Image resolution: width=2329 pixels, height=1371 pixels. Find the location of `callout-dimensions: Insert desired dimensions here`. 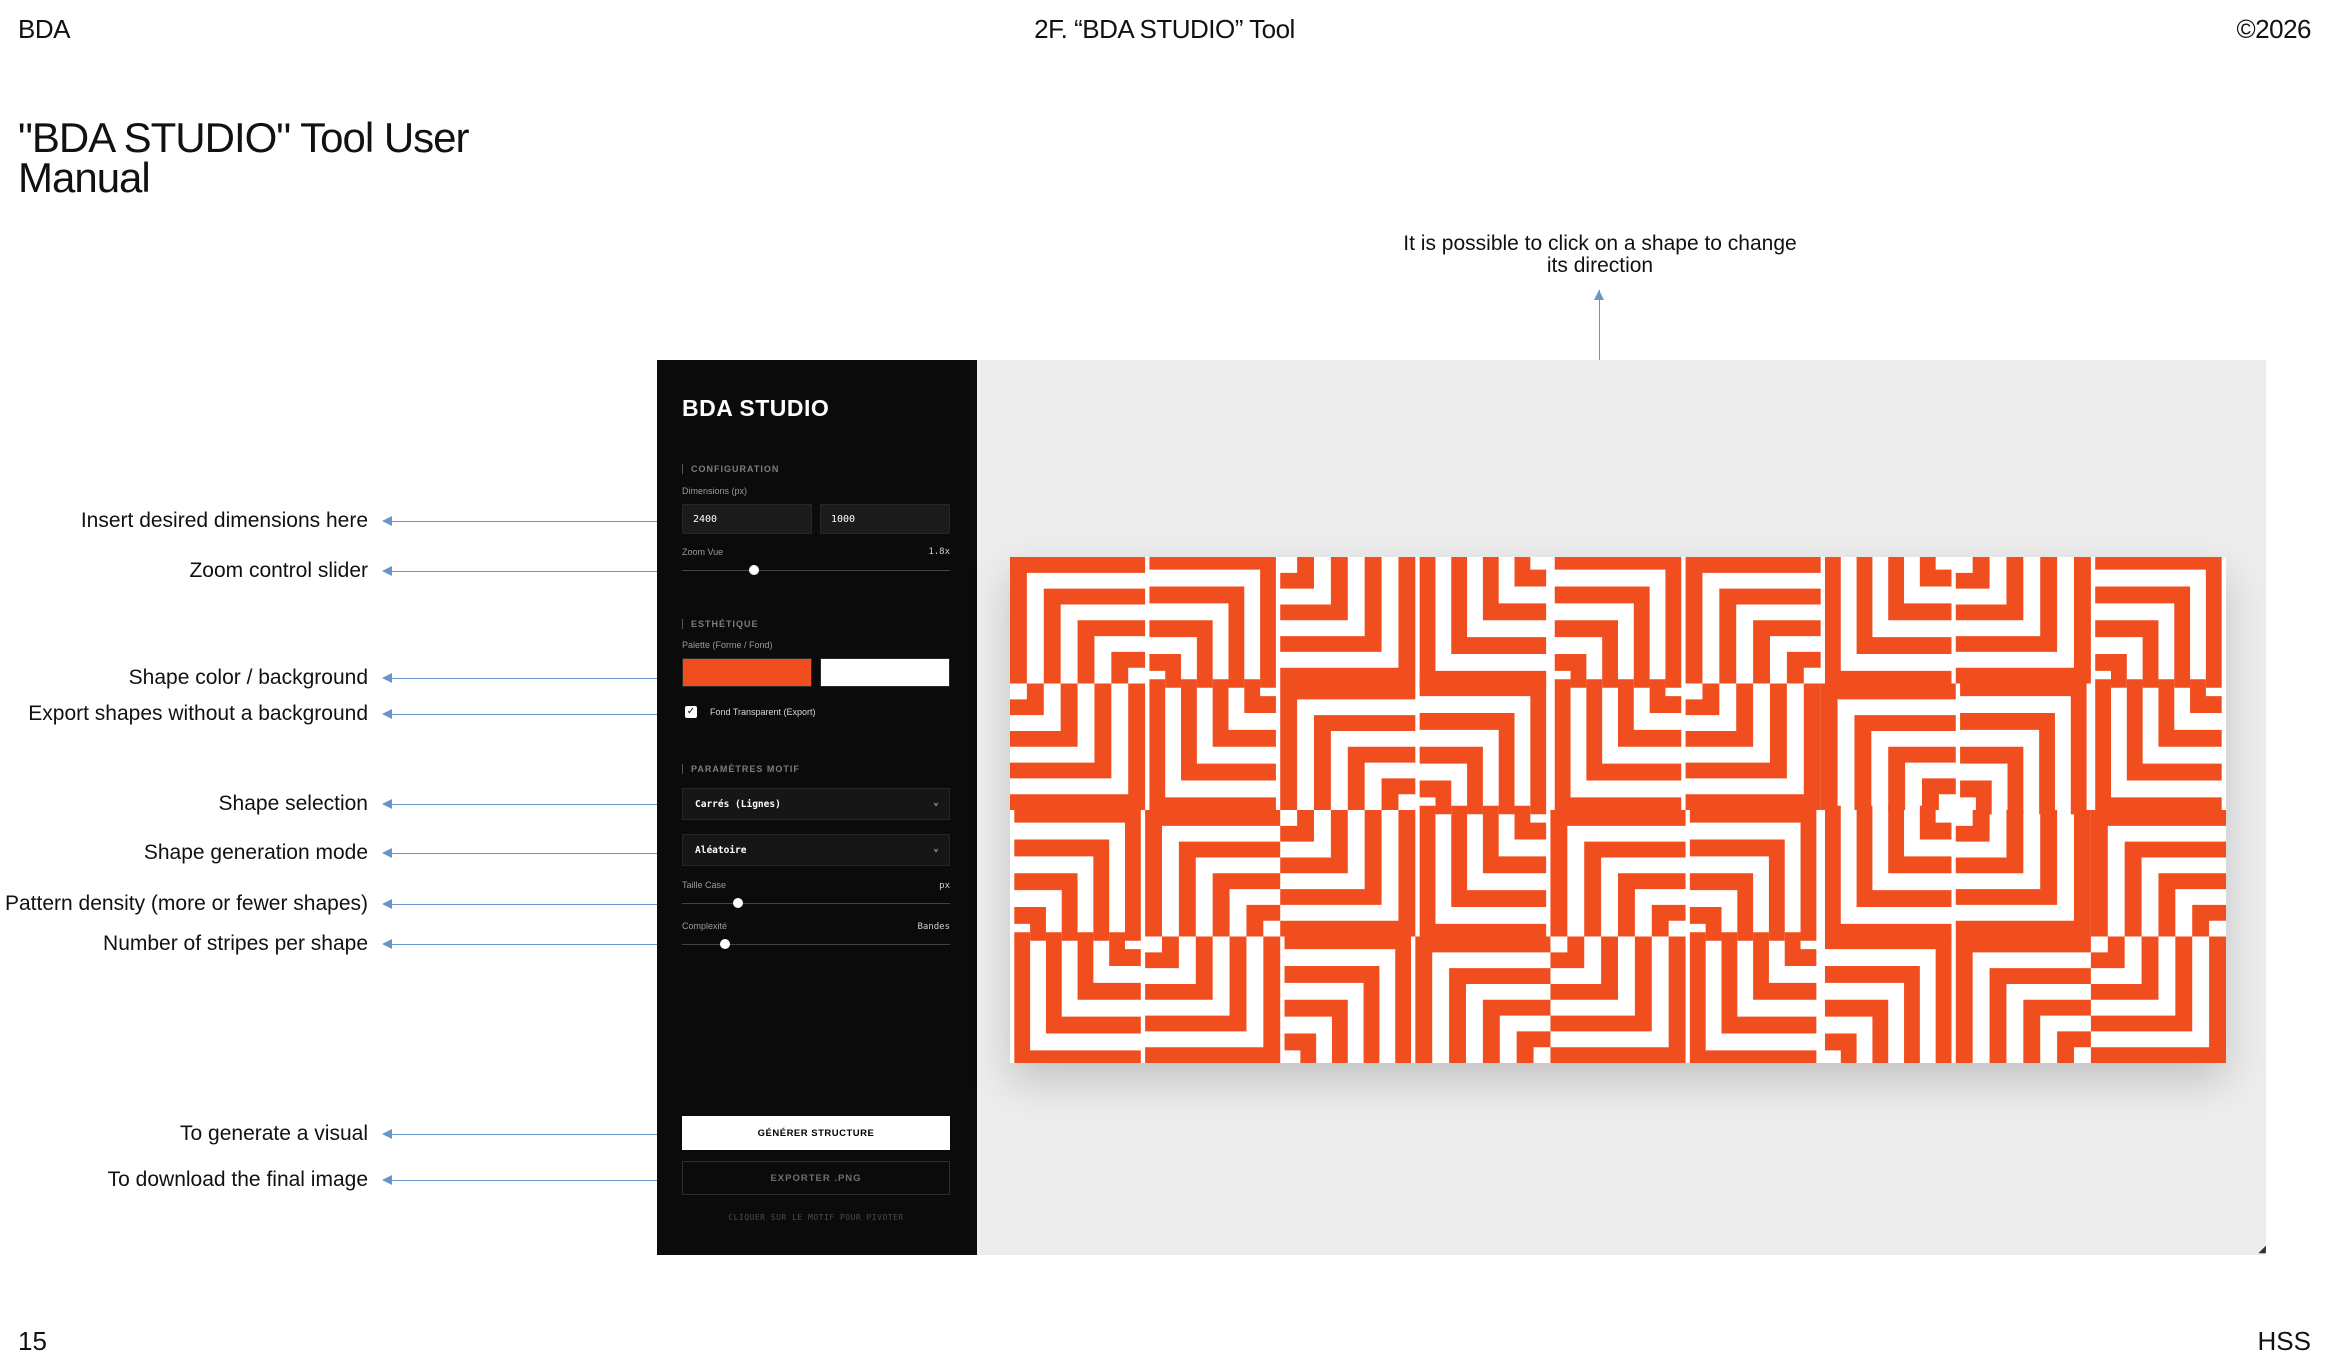

callout-dimensions: Insert desired dimensions here is located at coordinates (224, 520).